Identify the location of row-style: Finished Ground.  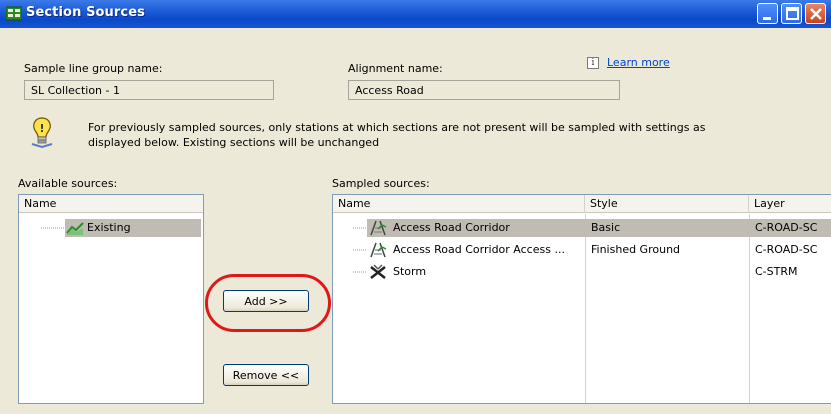
(668, 250).